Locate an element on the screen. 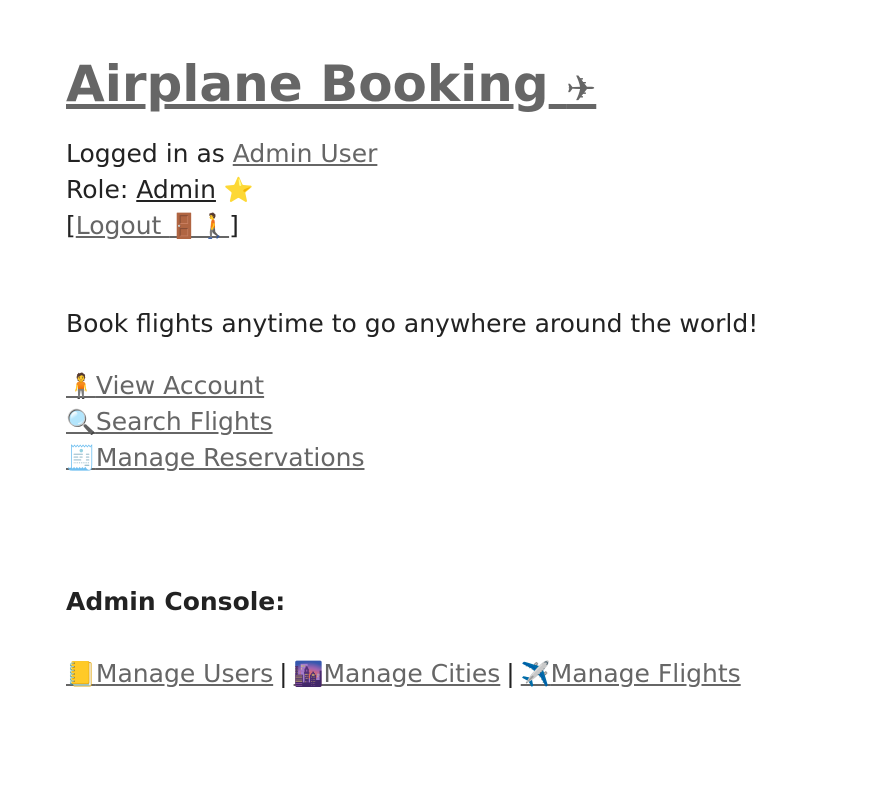 Image resolution: width=894 pixels, height=800 pixels. nav-item-manage-reservations: 🧾Manage Reservations is located at coordinates (215, 458).